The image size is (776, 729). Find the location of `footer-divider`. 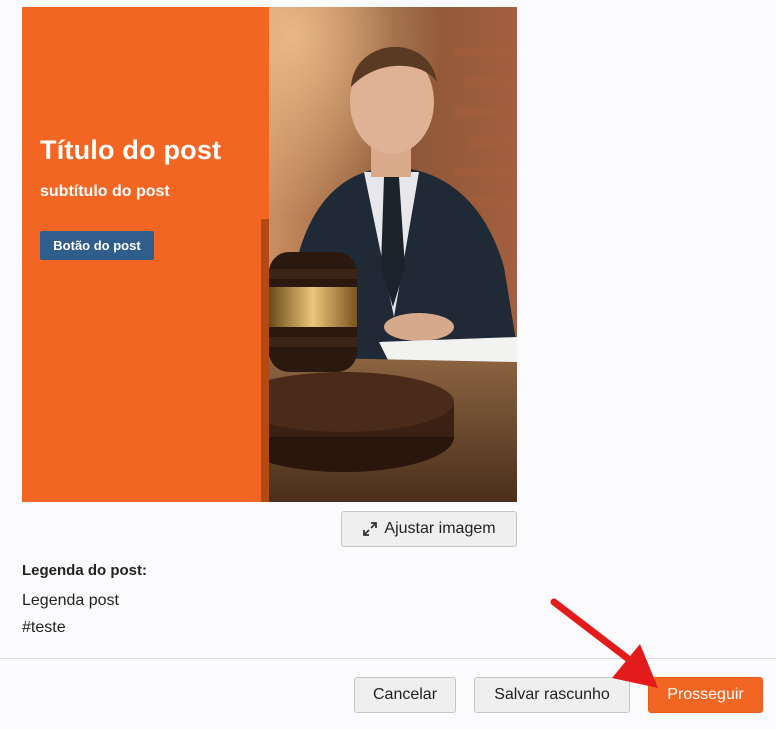

footer-divider is located at coordinates (388, 658).